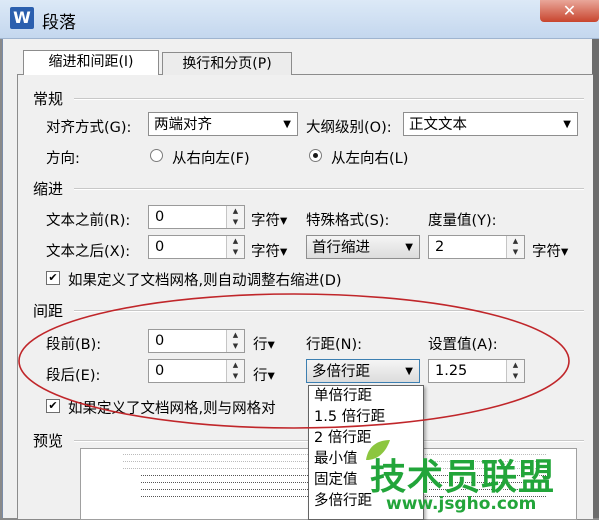  I want to click on ltr-label: 从左向右(L), so click(370, 159).